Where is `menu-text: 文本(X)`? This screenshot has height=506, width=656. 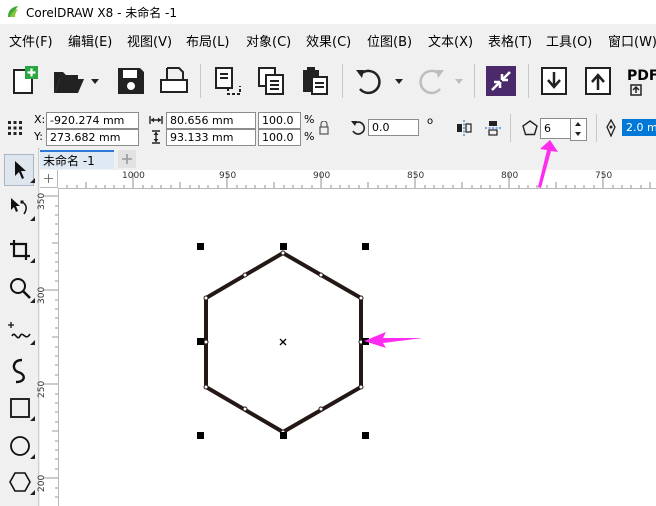
menu-text: 文本(X) is located at coordinates (450, 40).